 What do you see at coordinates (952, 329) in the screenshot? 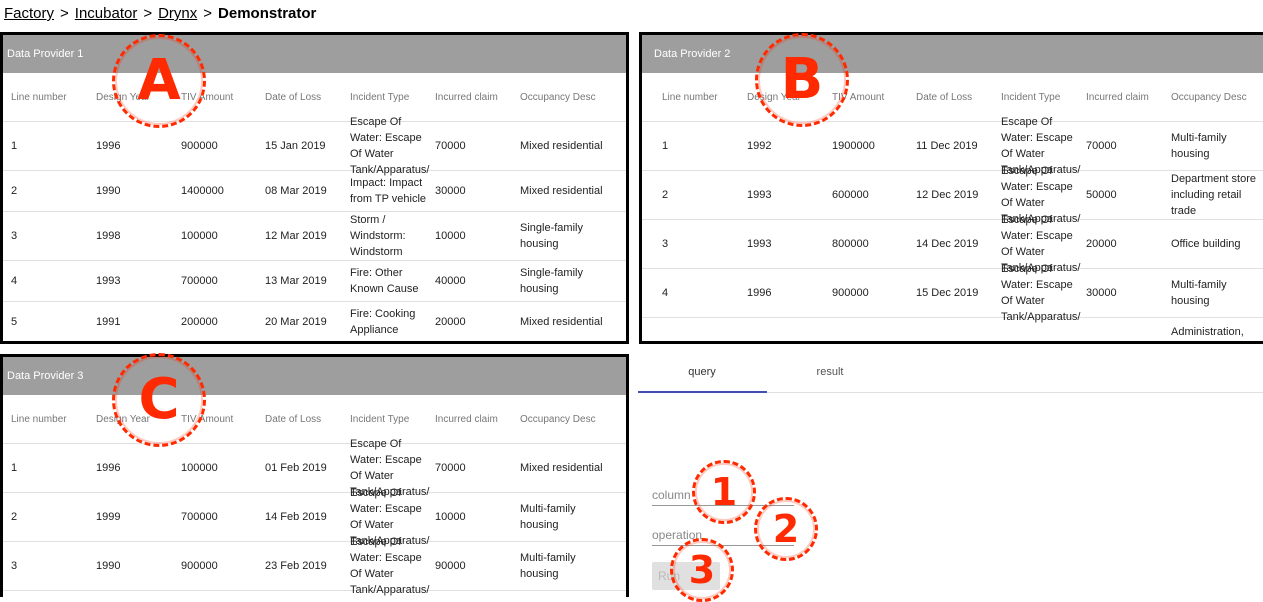
I see `table-row: Administration, commercial` at bounding box center [952, 329].